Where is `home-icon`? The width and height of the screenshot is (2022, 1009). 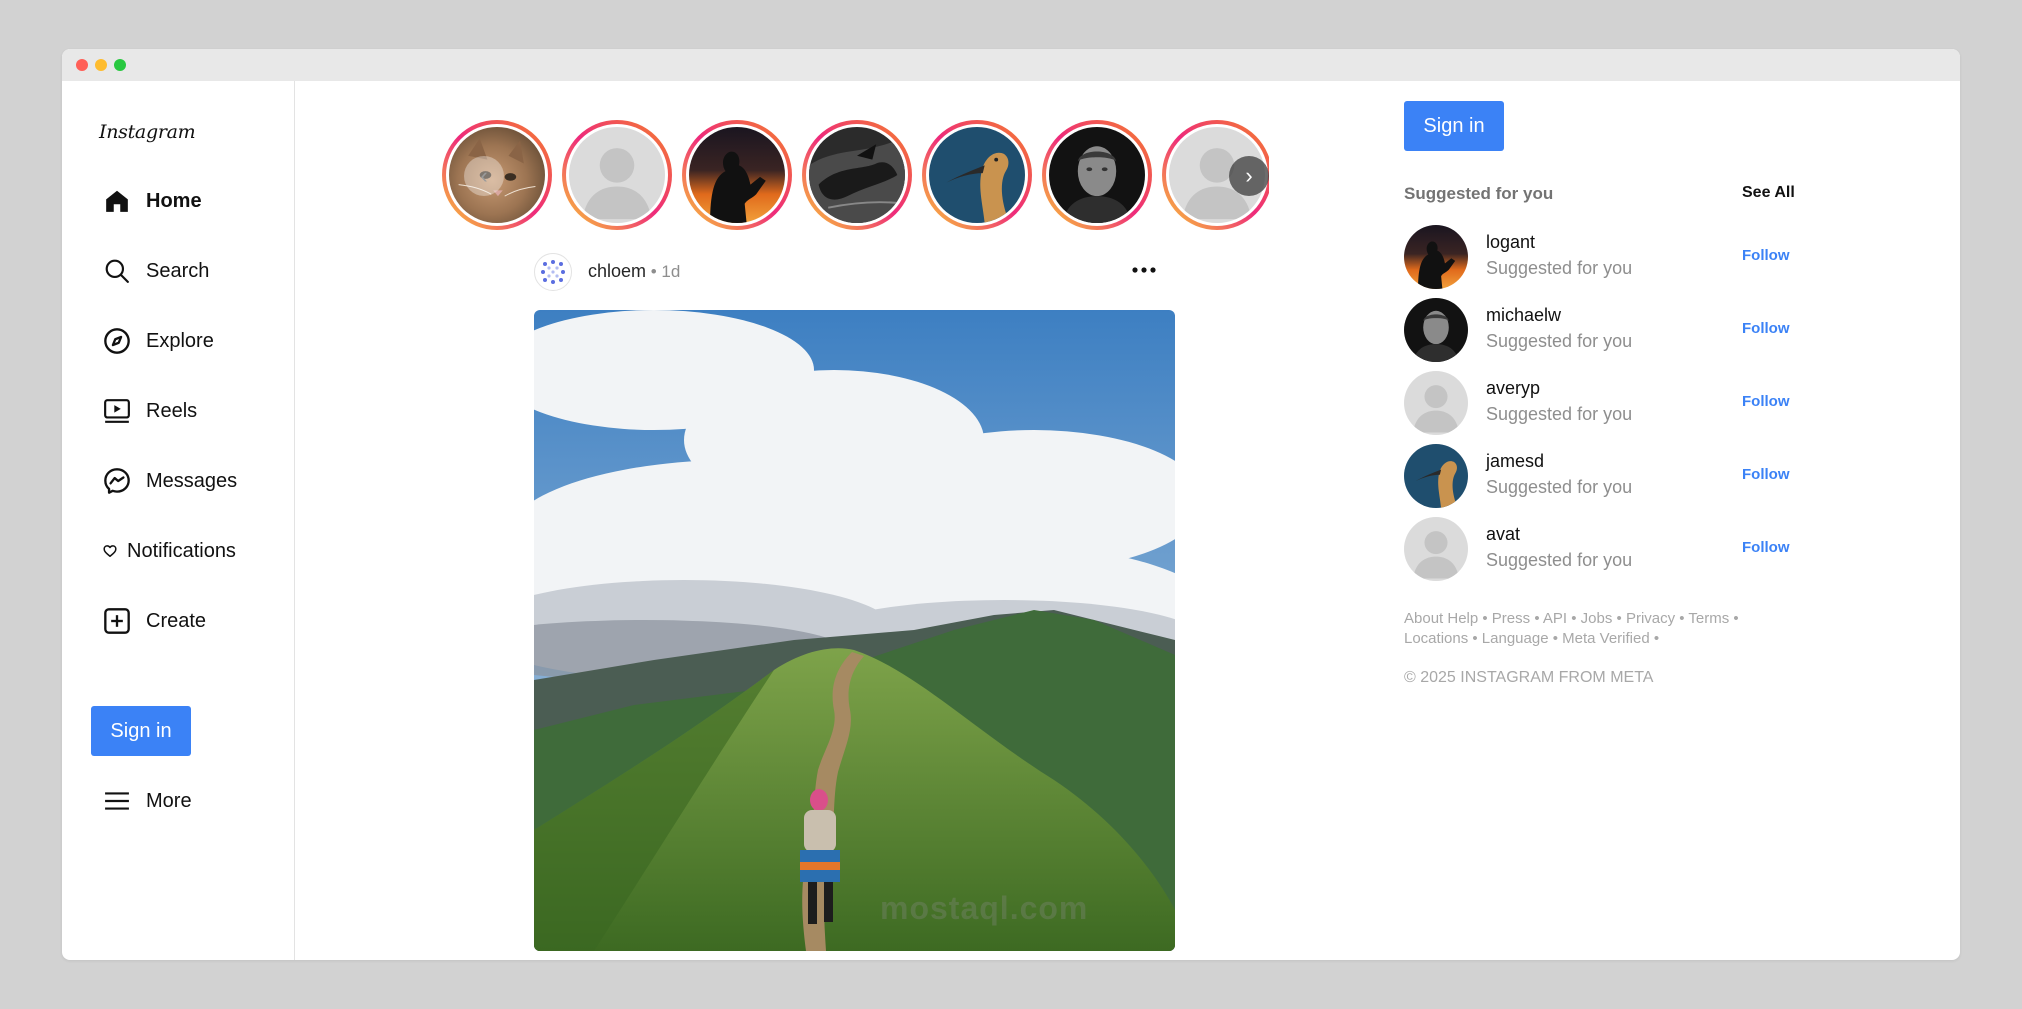 home-icon is located at coordinates (117, 201).